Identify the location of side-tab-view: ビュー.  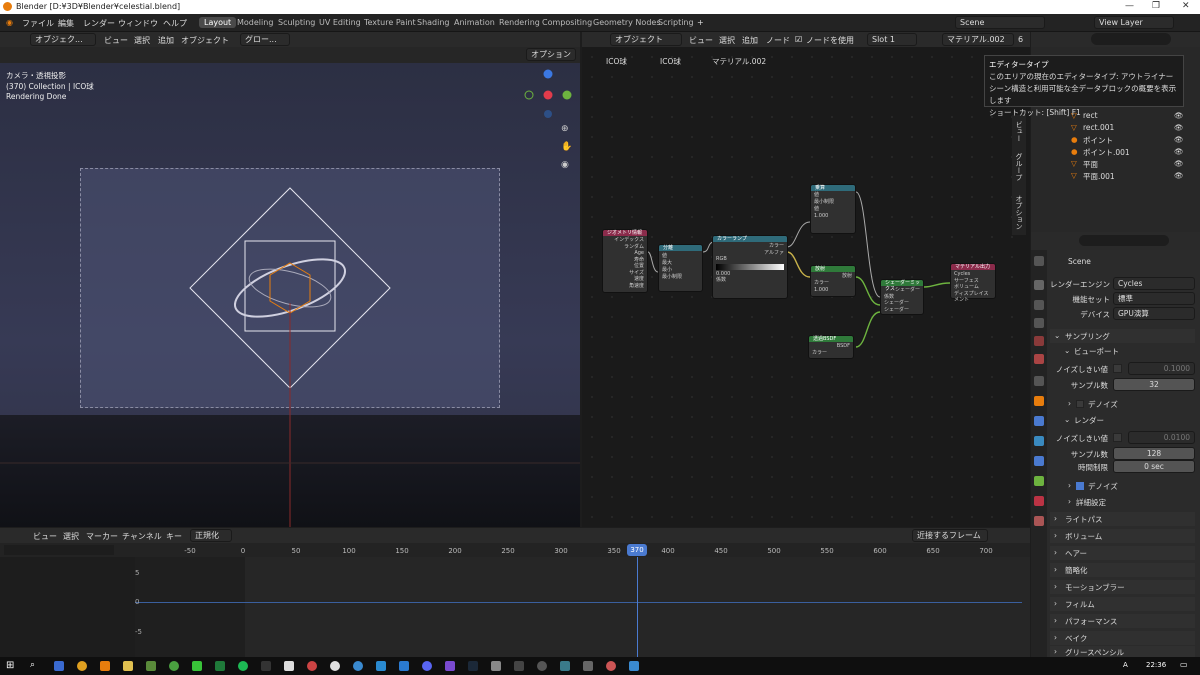
(1019, 131).